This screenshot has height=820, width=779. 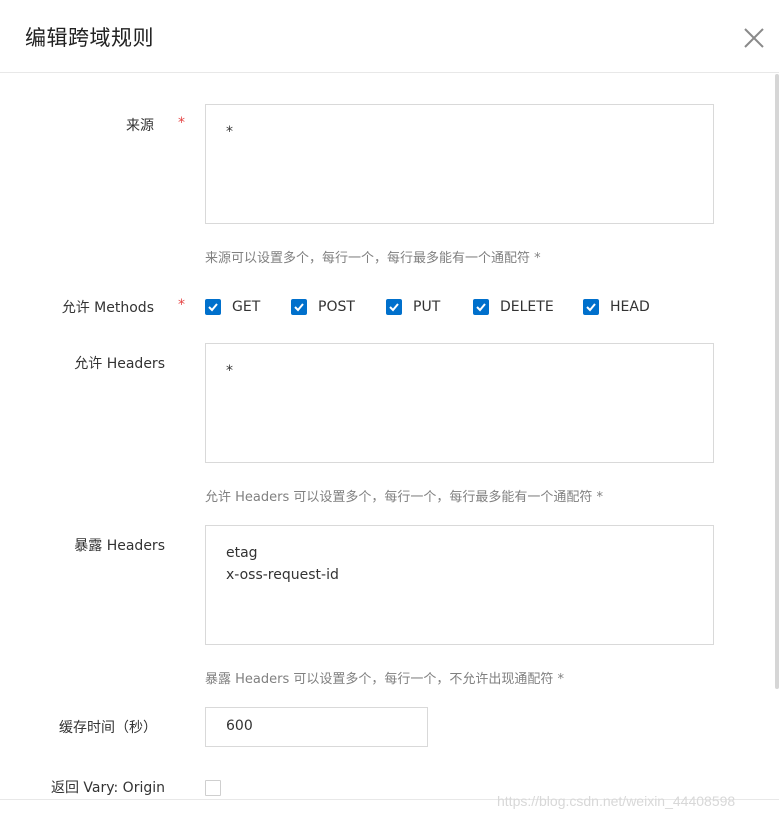 I want to click on expose-headers-line: x-oss-request-id, so click(x=282, y=575).